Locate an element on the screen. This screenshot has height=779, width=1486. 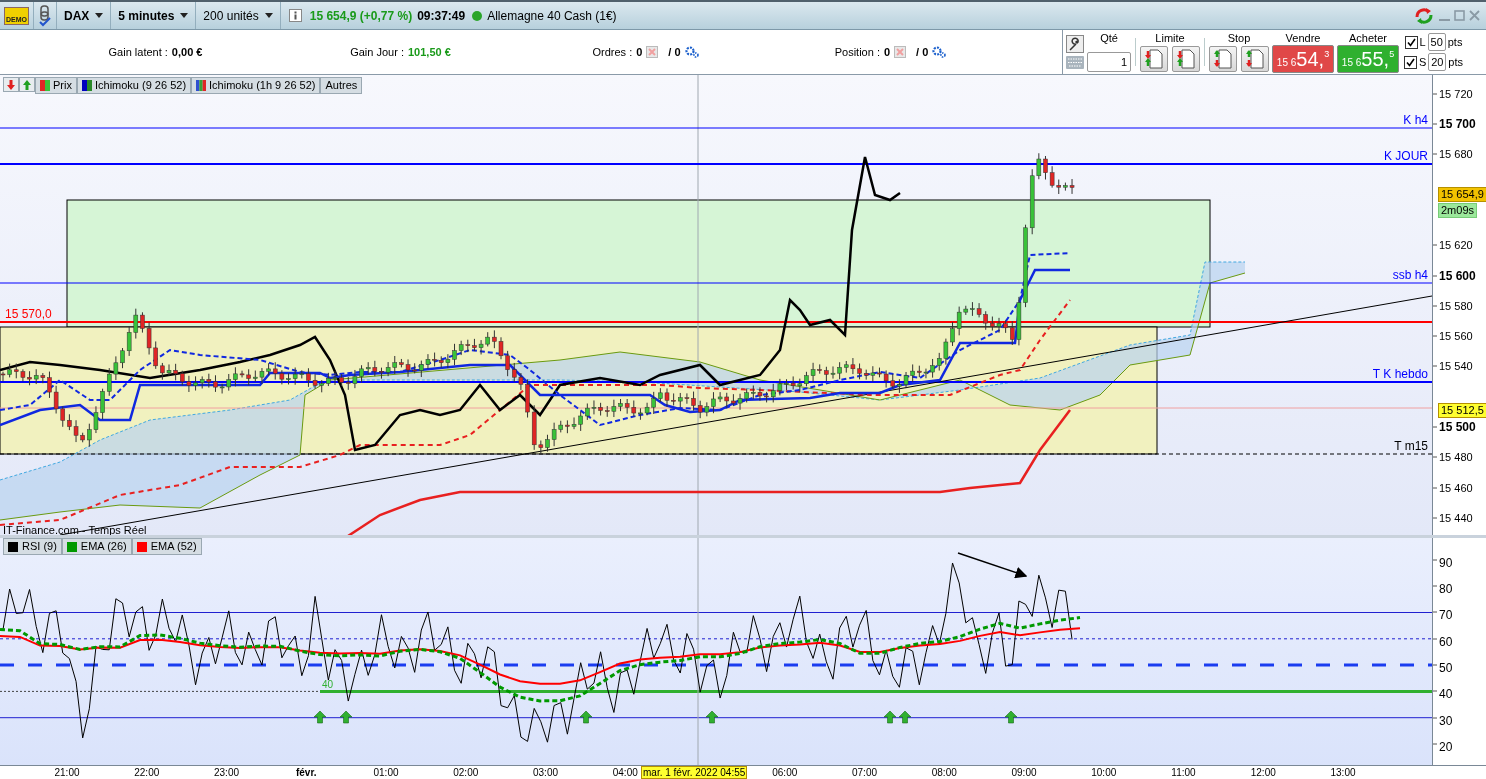
time-tick-label: févr. is located at coordinates (306, 772).